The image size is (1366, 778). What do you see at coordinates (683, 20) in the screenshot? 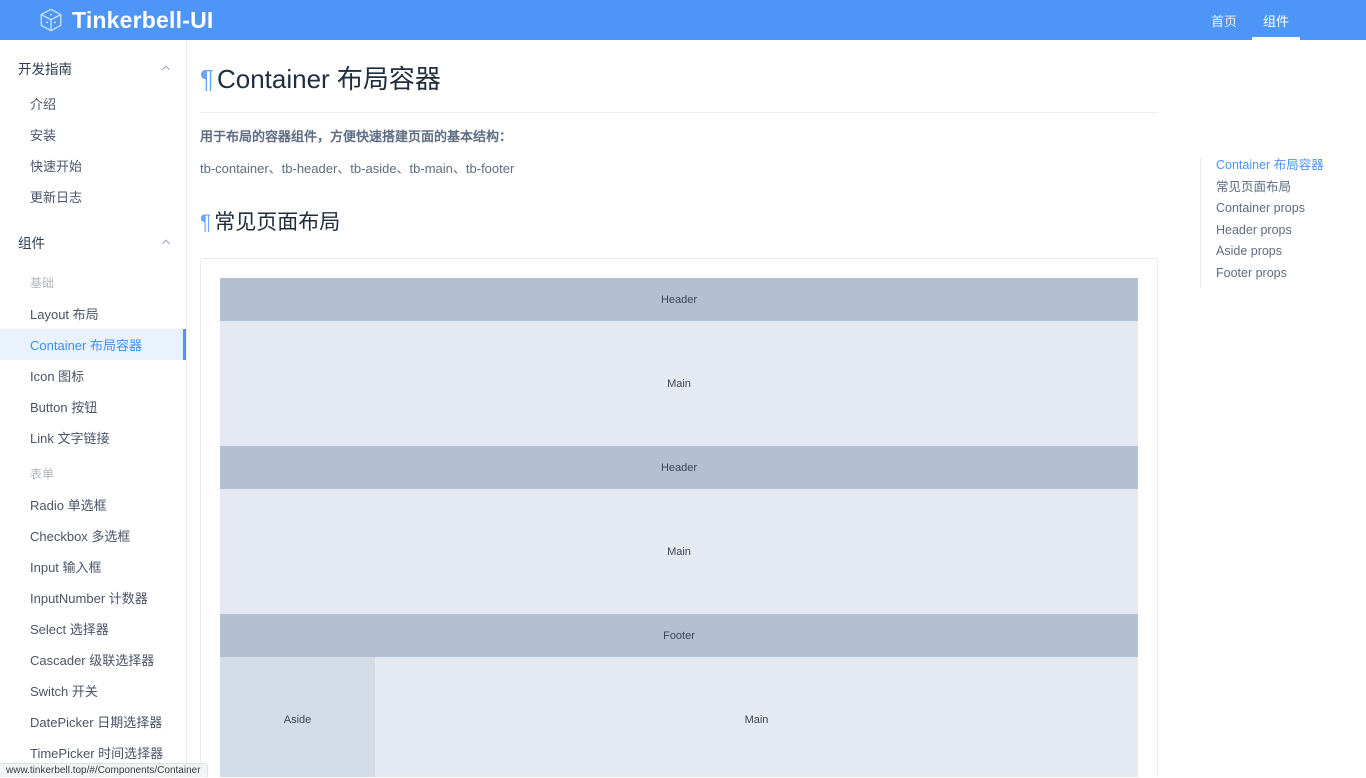
I see `app-header: Tinkerbell-UI 首页 组件` at bounding box center [683, 20].